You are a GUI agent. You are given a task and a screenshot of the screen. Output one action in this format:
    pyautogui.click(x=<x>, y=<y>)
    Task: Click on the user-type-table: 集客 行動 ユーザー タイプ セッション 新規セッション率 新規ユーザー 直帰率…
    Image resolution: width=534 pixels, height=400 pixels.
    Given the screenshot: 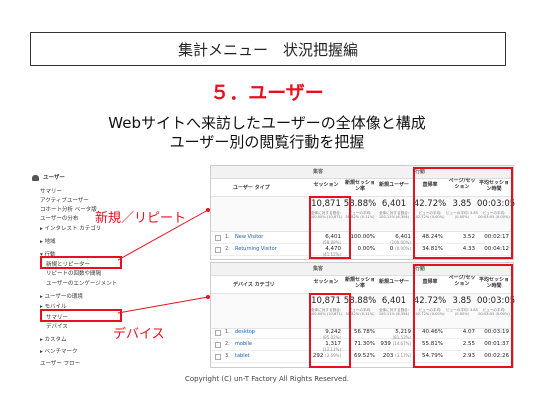 What is the action you would take?
    pyautogui.click(x=362, y=212)
    